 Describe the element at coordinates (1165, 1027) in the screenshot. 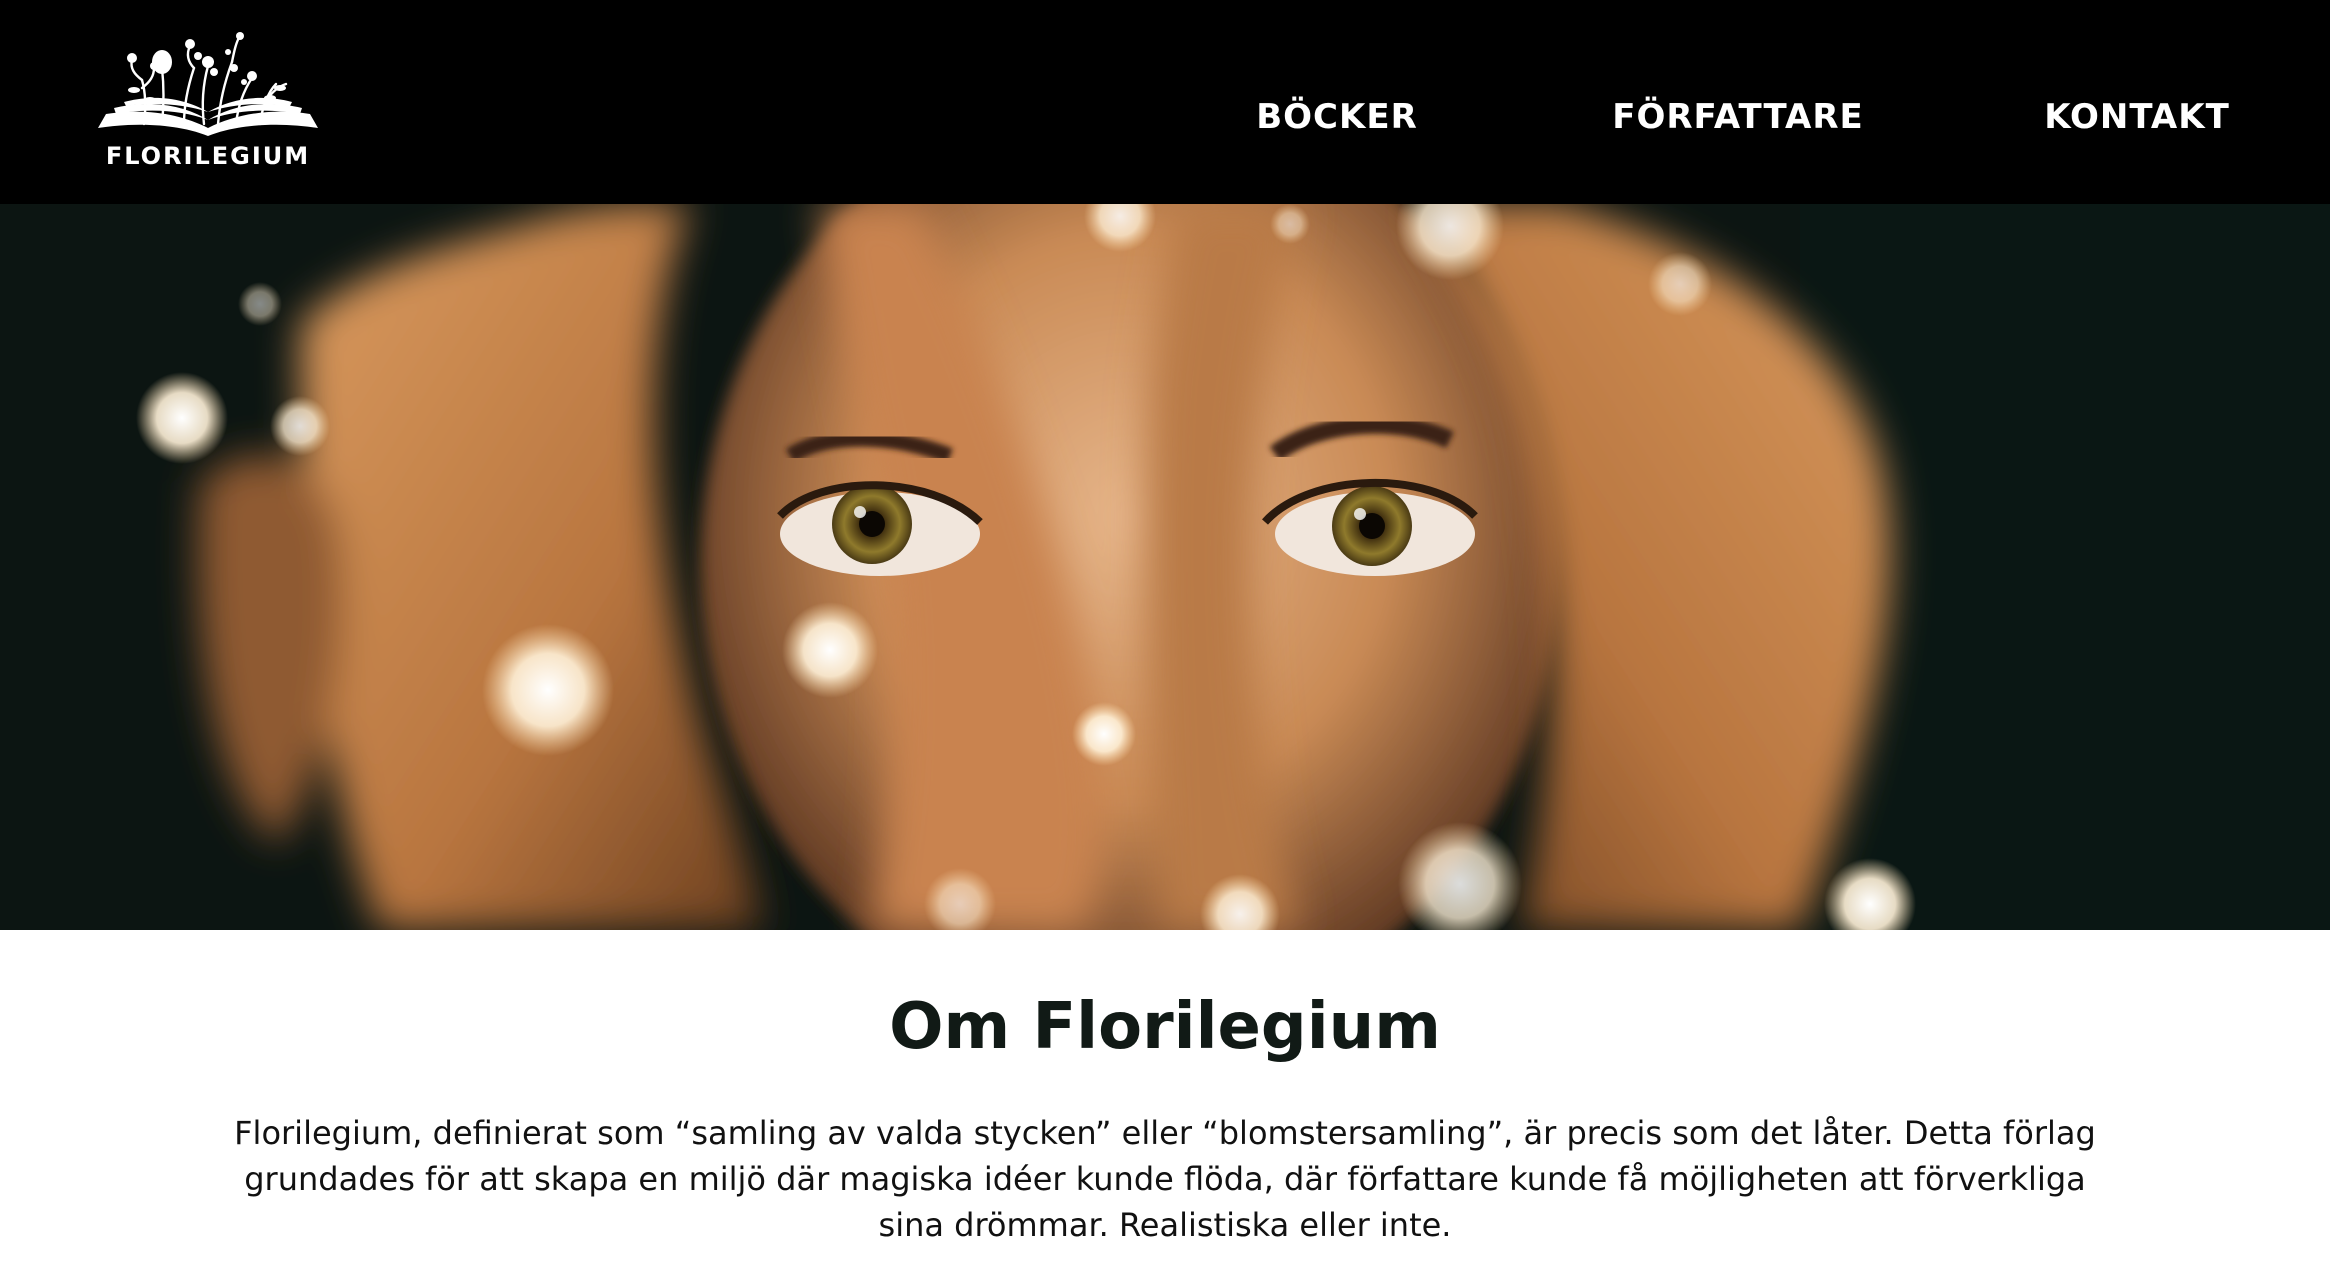

I see `about-title: Om Florilegium` at that location.